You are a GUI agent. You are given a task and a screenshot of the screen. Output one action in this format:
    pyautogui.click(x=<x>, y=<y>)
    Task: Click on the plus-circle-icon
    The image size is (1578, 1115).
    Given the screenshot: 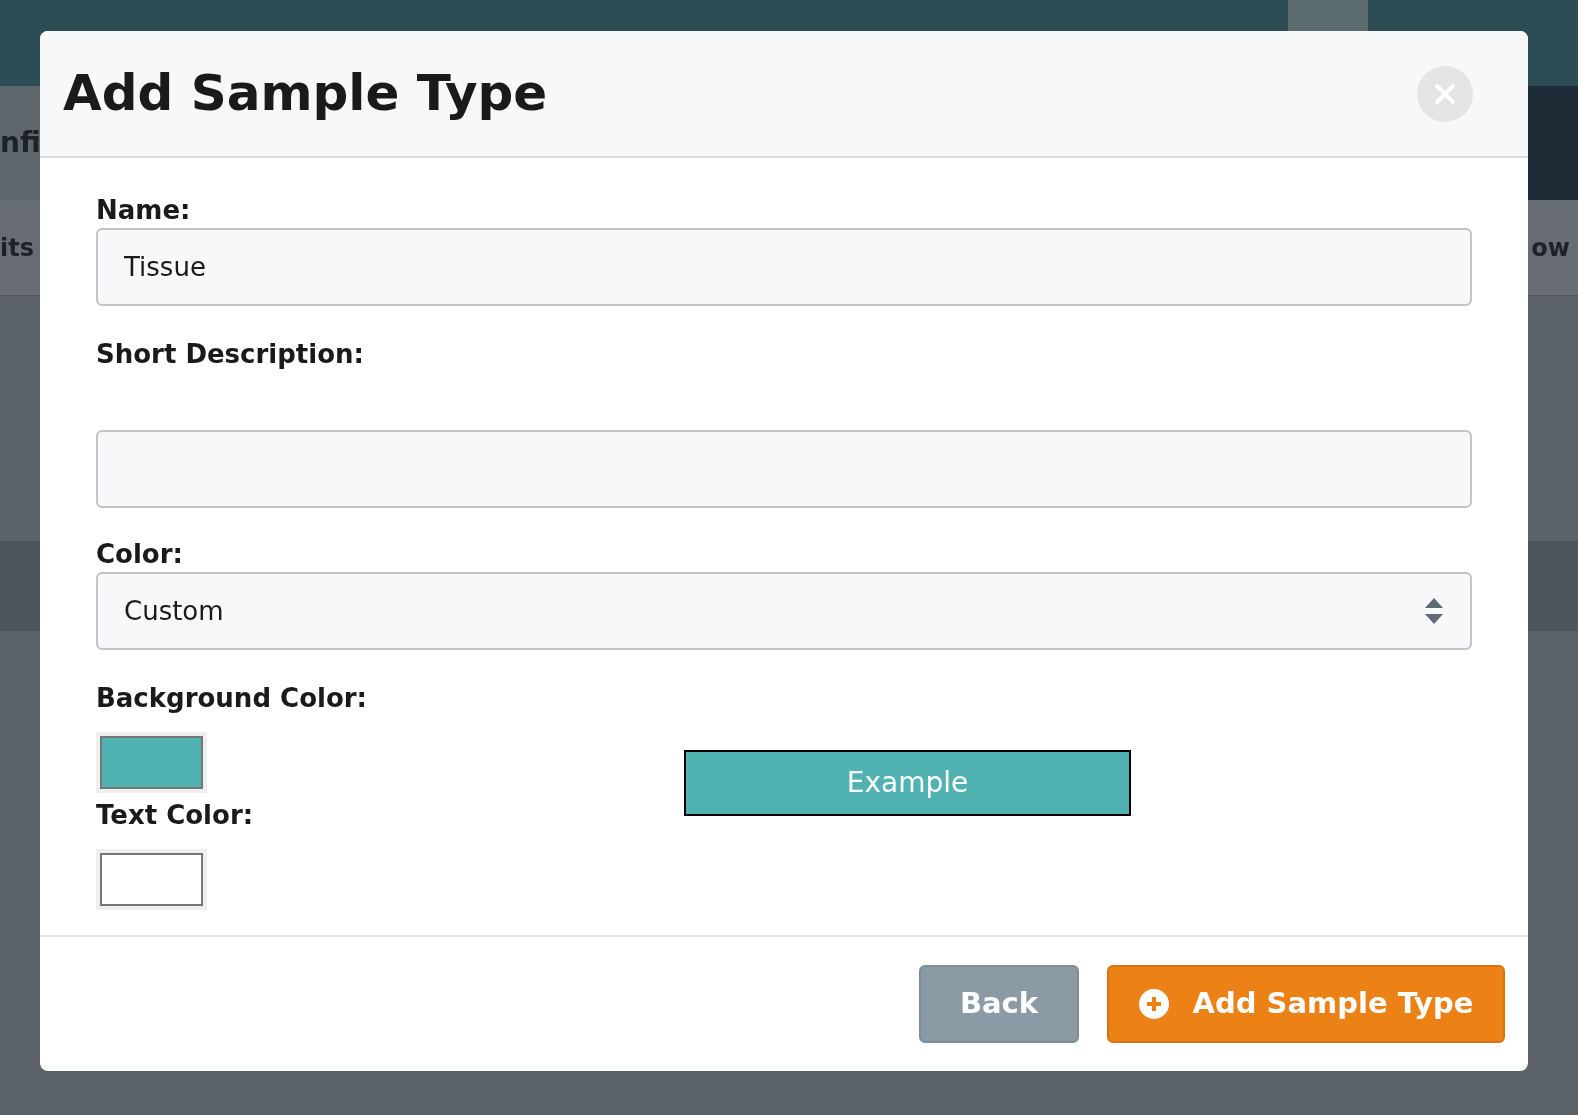 What is the action you would take?
    pyautogui.click(x=1153, y=1004)
    